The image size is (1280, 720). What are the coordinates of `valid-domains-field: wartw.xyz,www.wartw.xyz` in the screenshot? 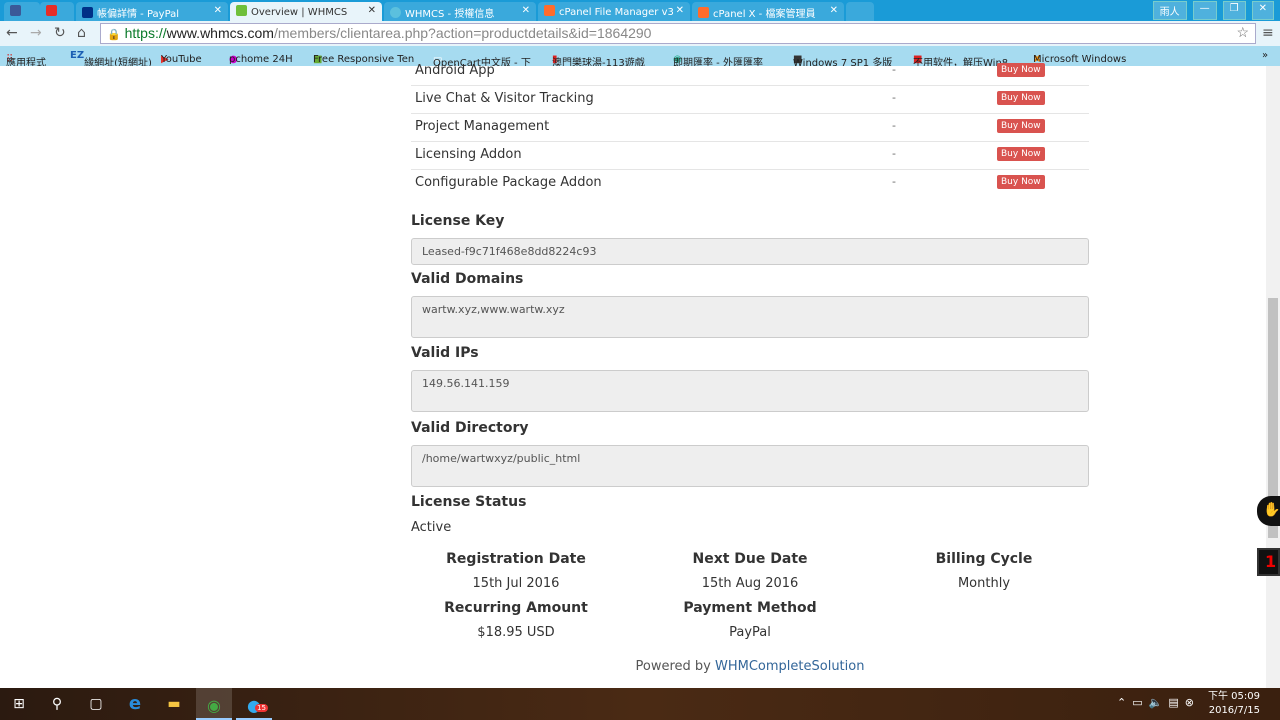 It's located at (750, 317).